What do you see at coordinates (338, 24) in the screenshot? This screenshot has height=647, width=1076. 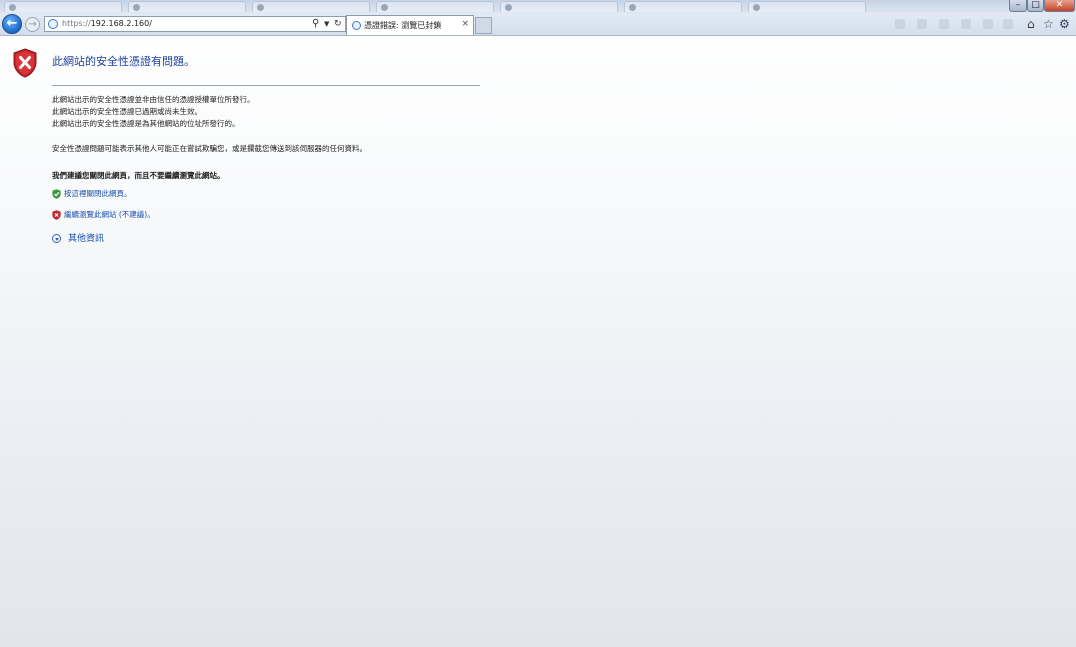 I see `refresh-icon: ↻` at bounding box center [338, 24].